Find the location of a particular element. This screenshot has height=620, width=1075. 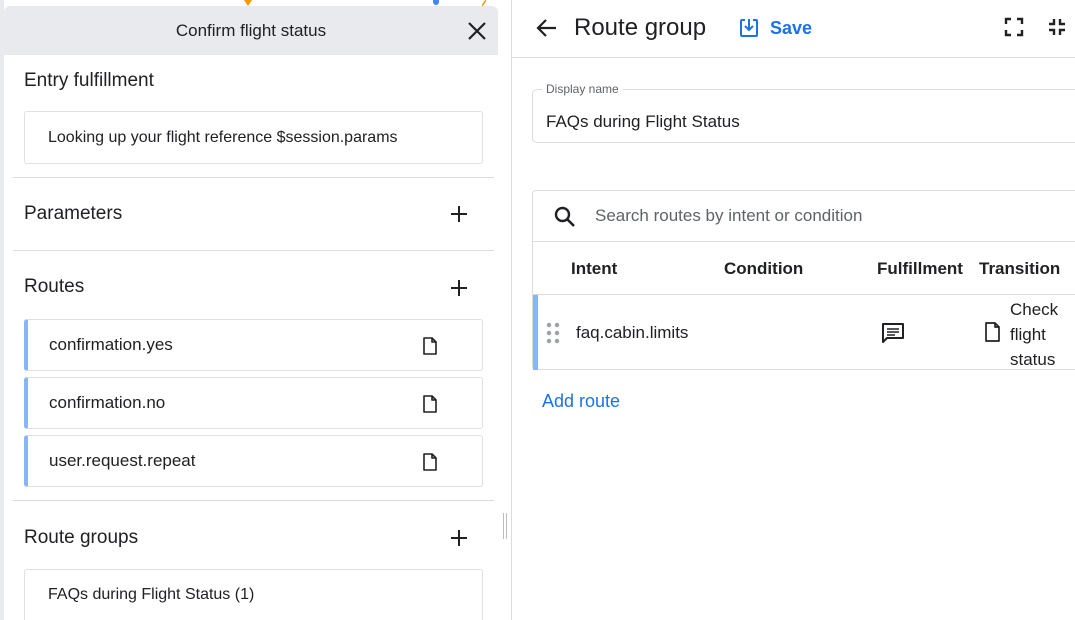

table-header: Intent Condition Fulfillment Transition is located at coordinates (804, 269).